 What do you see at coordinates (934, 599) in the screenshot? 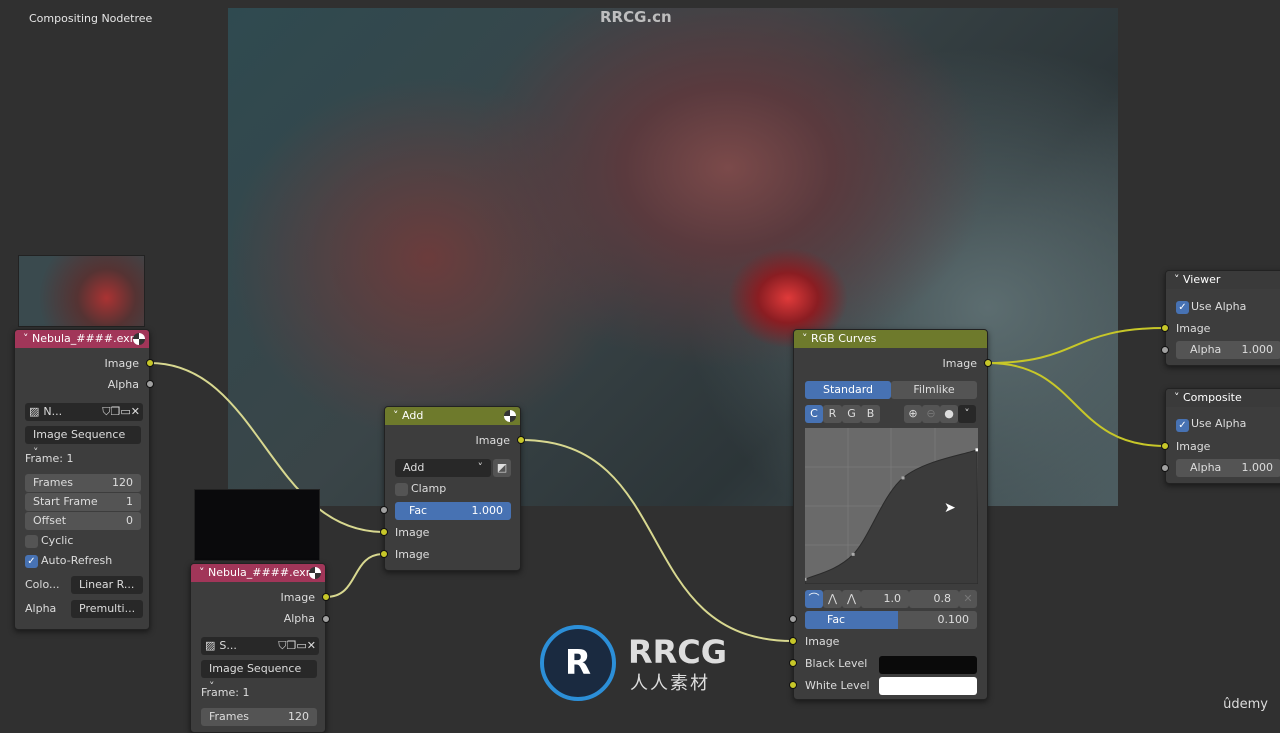
I see `point-y-field: 0.8` at bounding box center [934, 599].